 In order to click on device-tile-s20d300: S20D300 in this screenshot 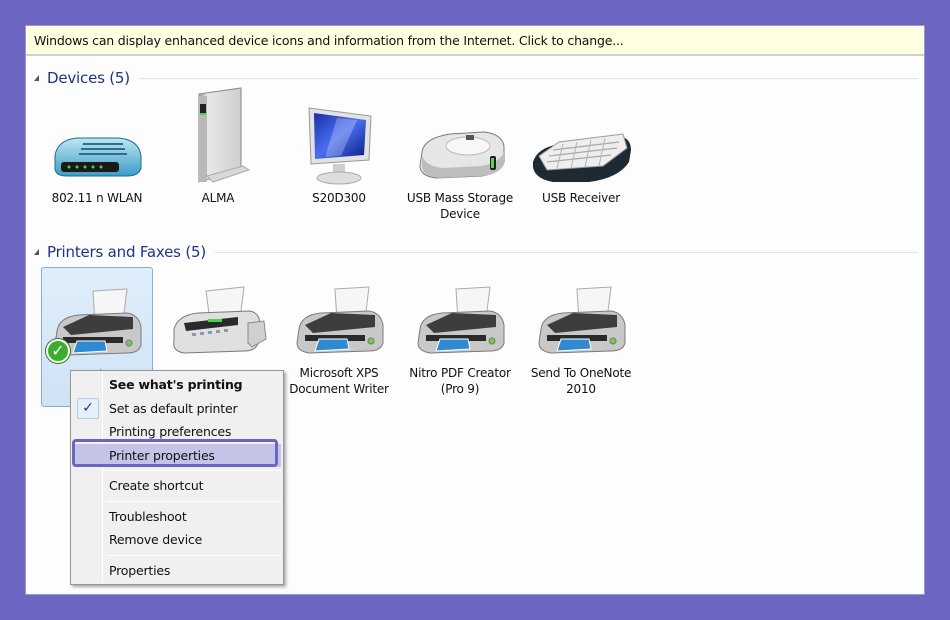, I will do `click(339, 156)`.